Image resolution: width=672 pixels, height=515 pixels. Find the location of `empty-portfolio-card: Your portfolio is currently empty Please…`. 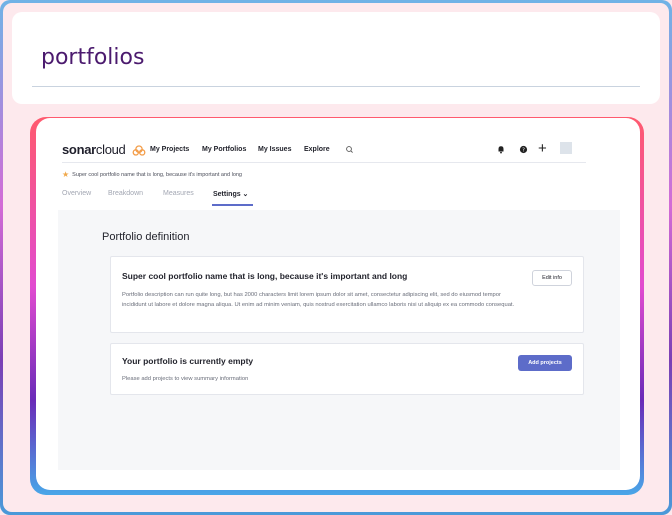

empty-portfolio-card: Your portfolio is currently empty Please… is located at coordinates (347, 369).